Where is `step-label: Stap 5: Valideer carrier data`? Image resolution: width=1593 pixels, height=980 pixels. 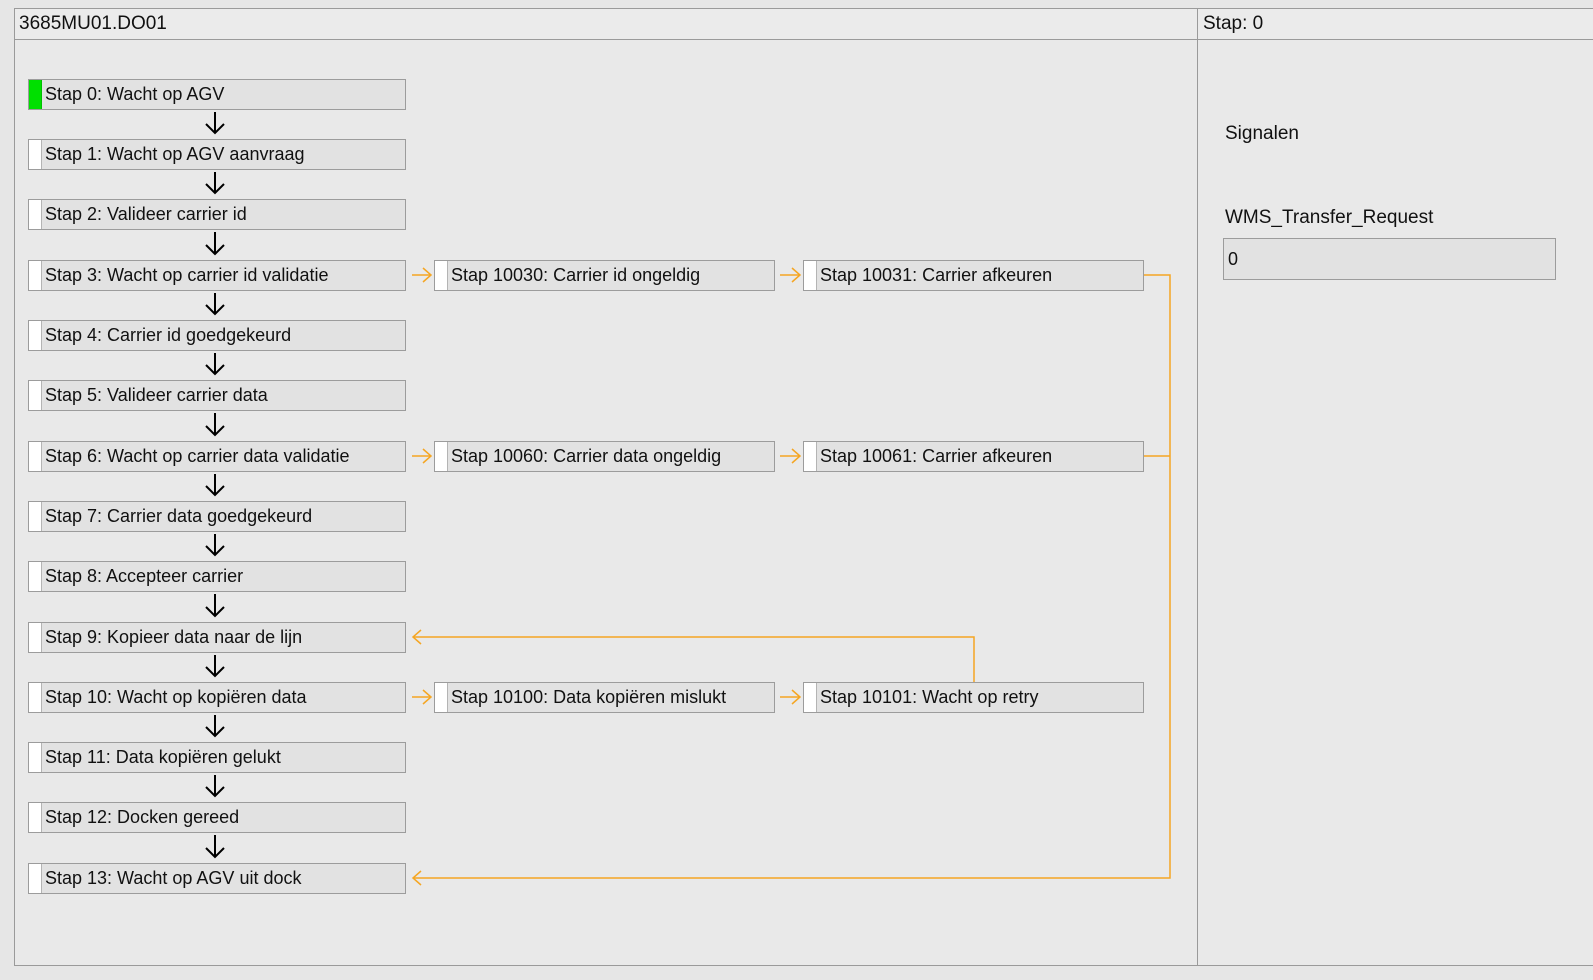 step-label: Stap 5: Valideer carrier data is located at coordinates (156, 395).